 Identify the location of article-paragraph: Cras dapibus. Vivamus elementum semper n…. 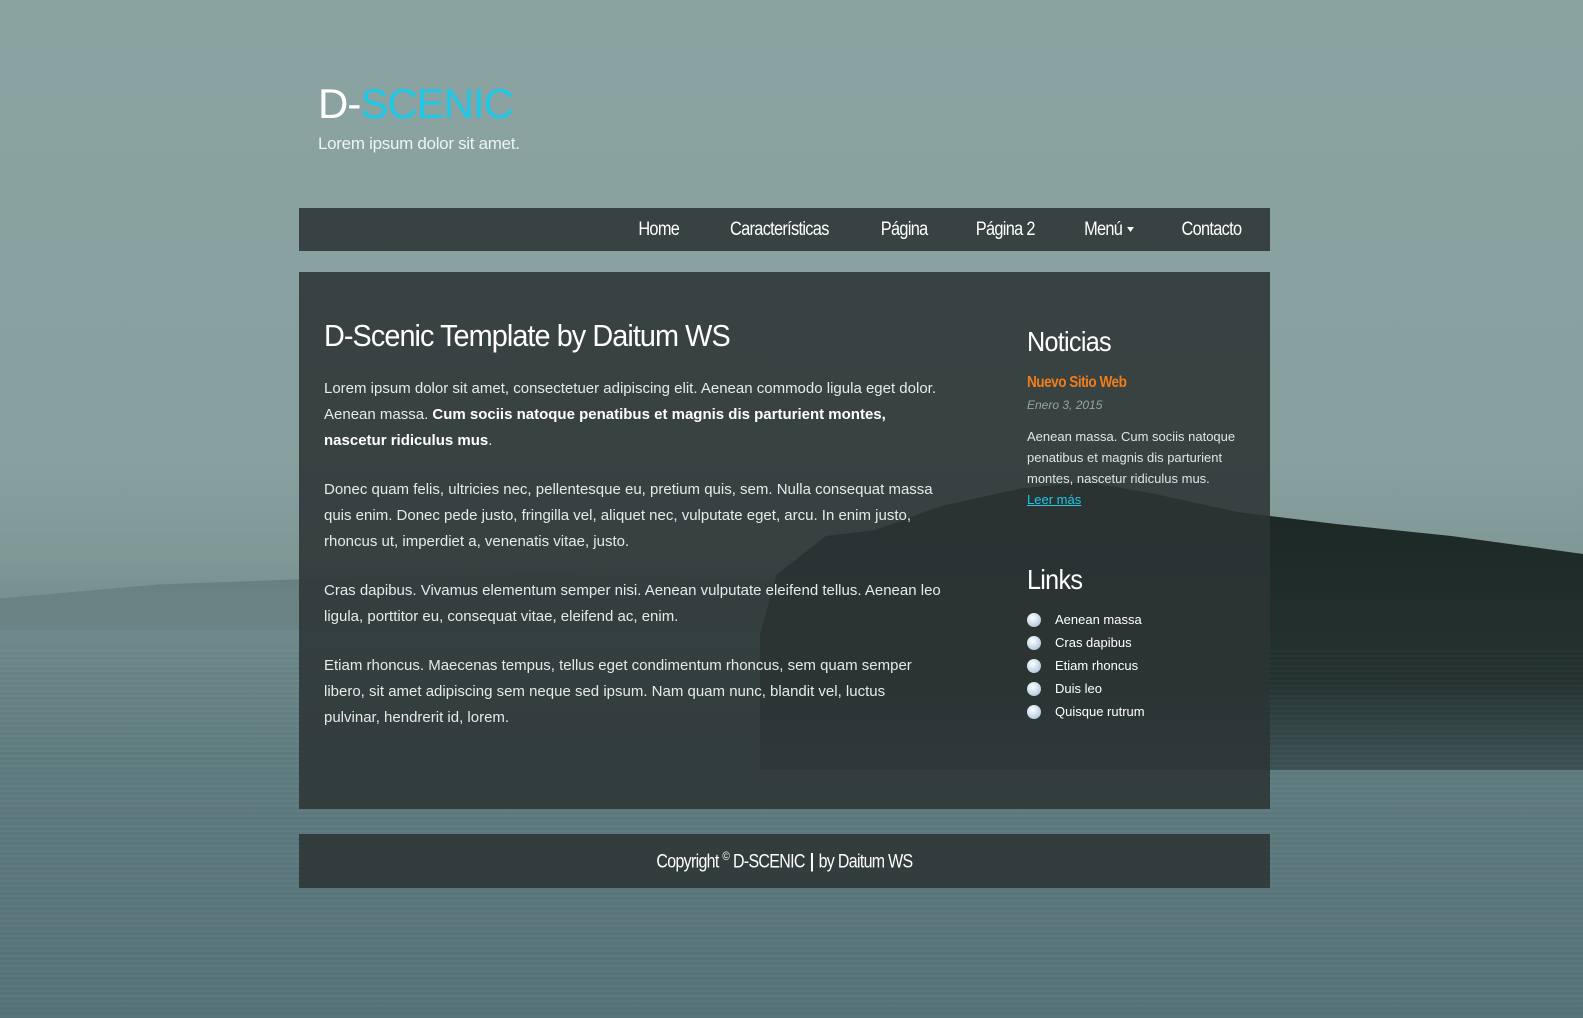
(632, 603).